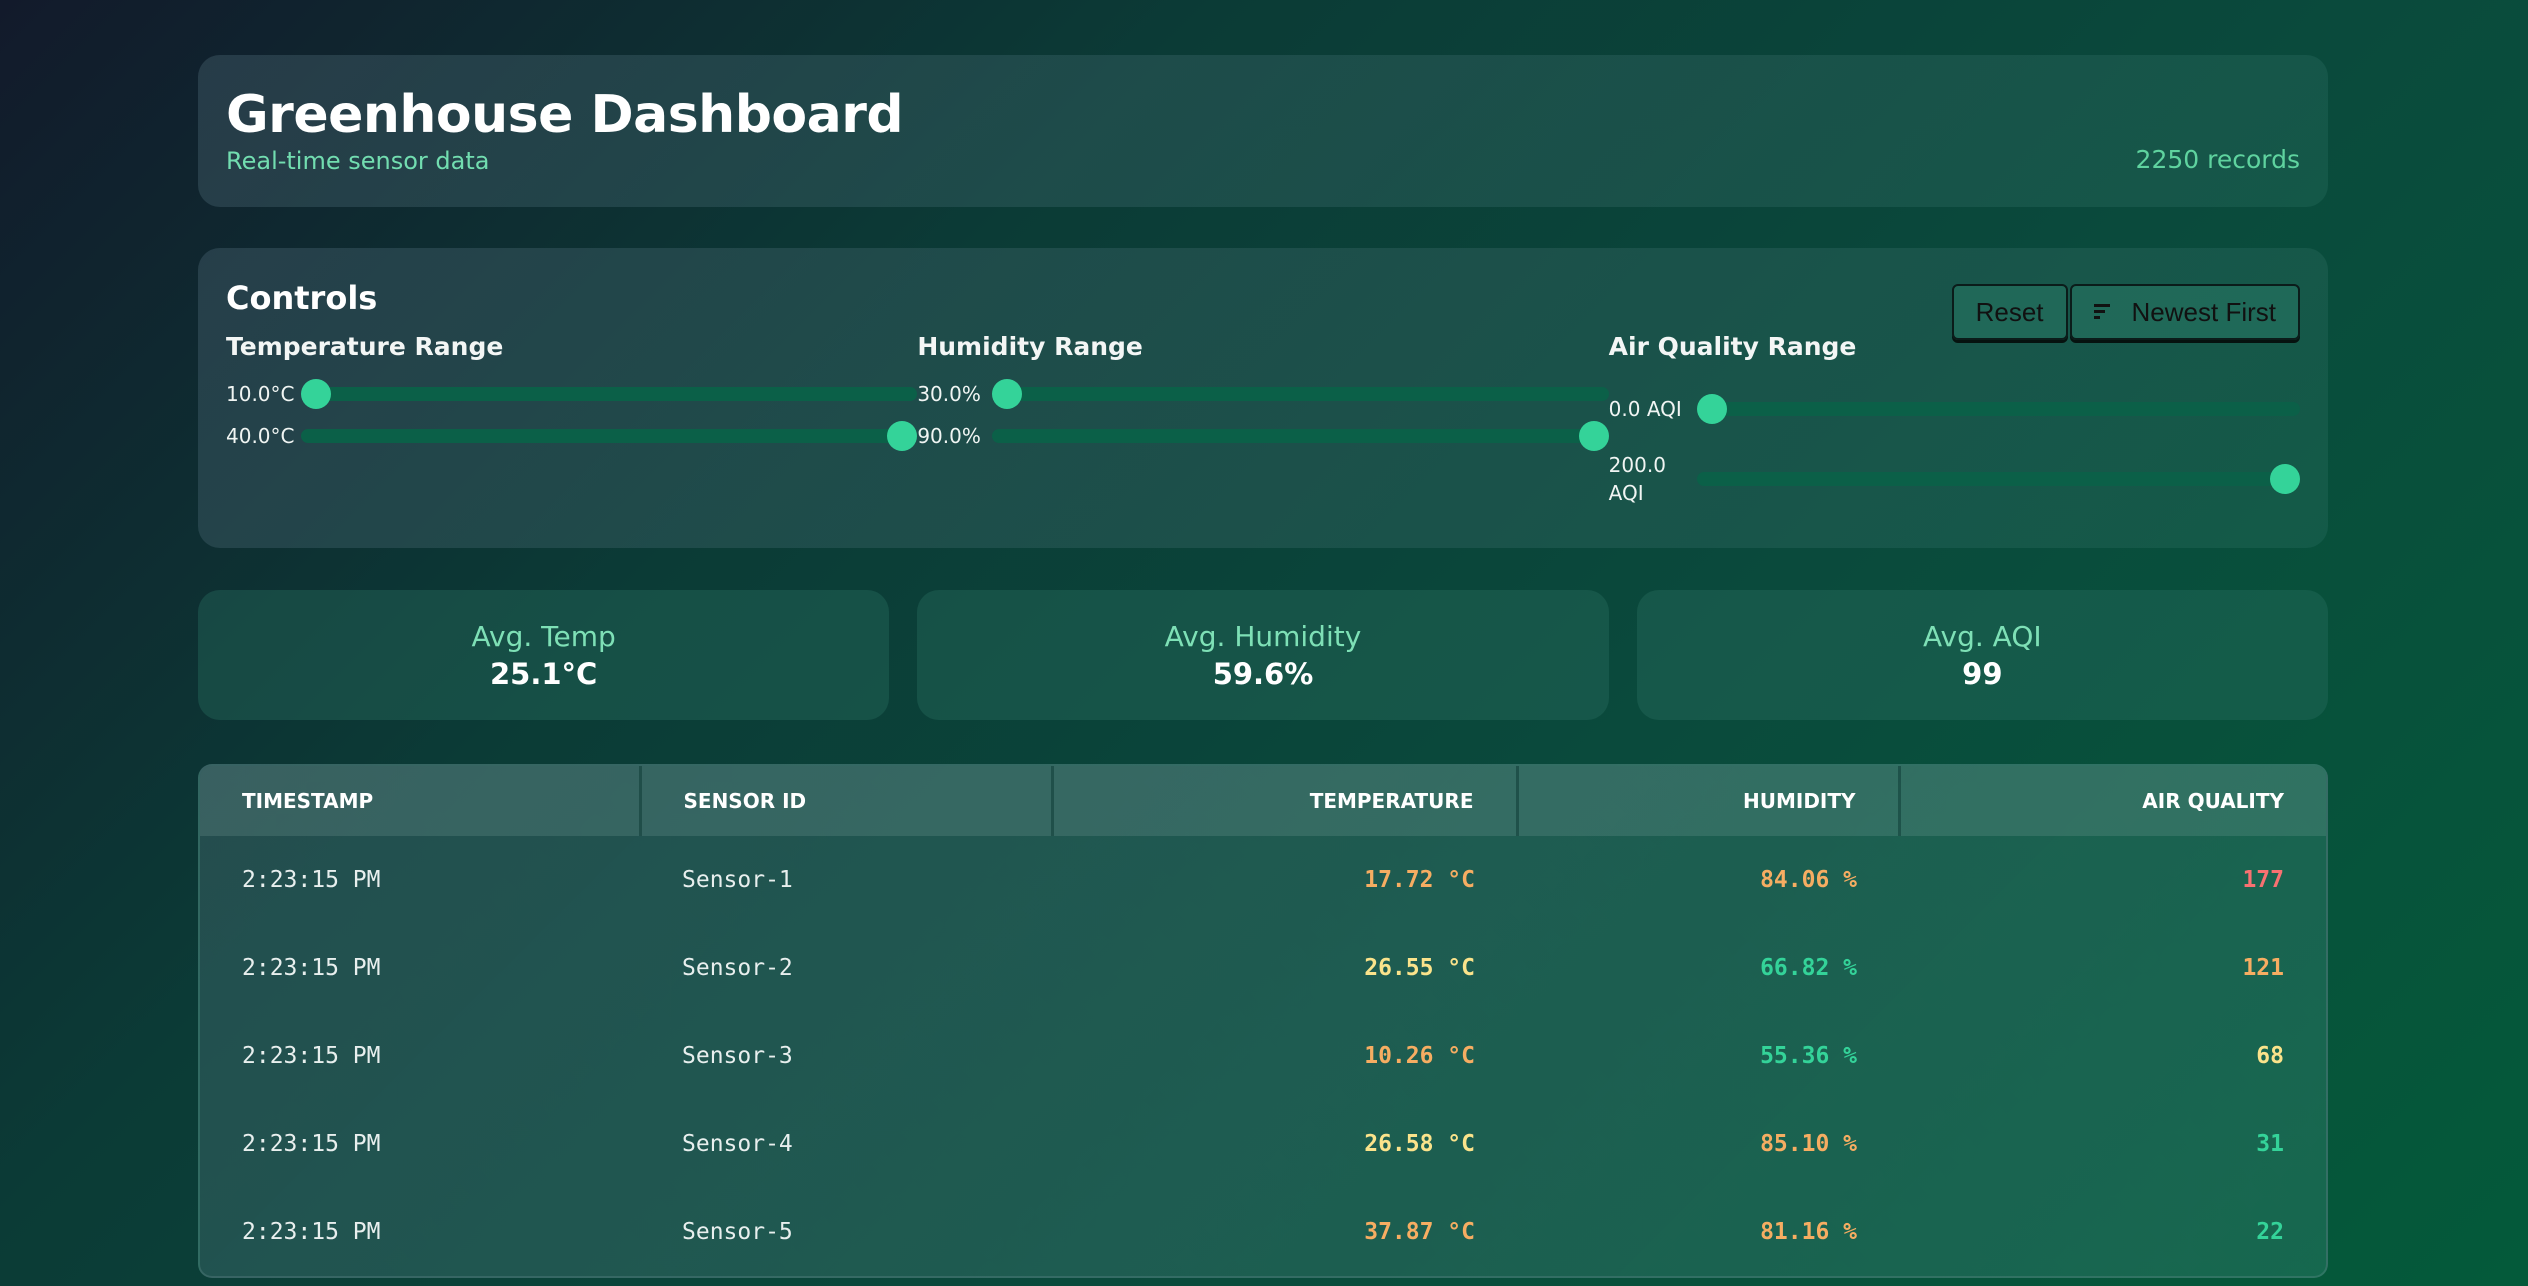  Describe the element at coordinates (1808, 1056) in the screenshot. I see `humidity-cell: 55.36 %` at that location.